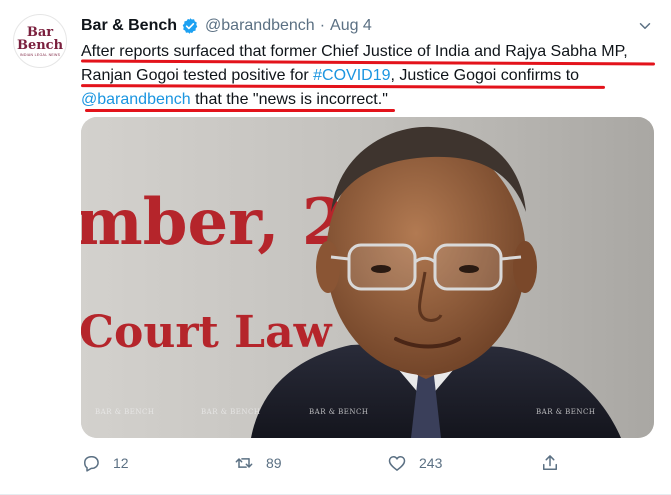 The height and width of the screenshot is (495, 671). Describe the element at coordinates (339, 412) in the screenshot. I see `photo-watermark-3: BAR & BENCH` at that location.